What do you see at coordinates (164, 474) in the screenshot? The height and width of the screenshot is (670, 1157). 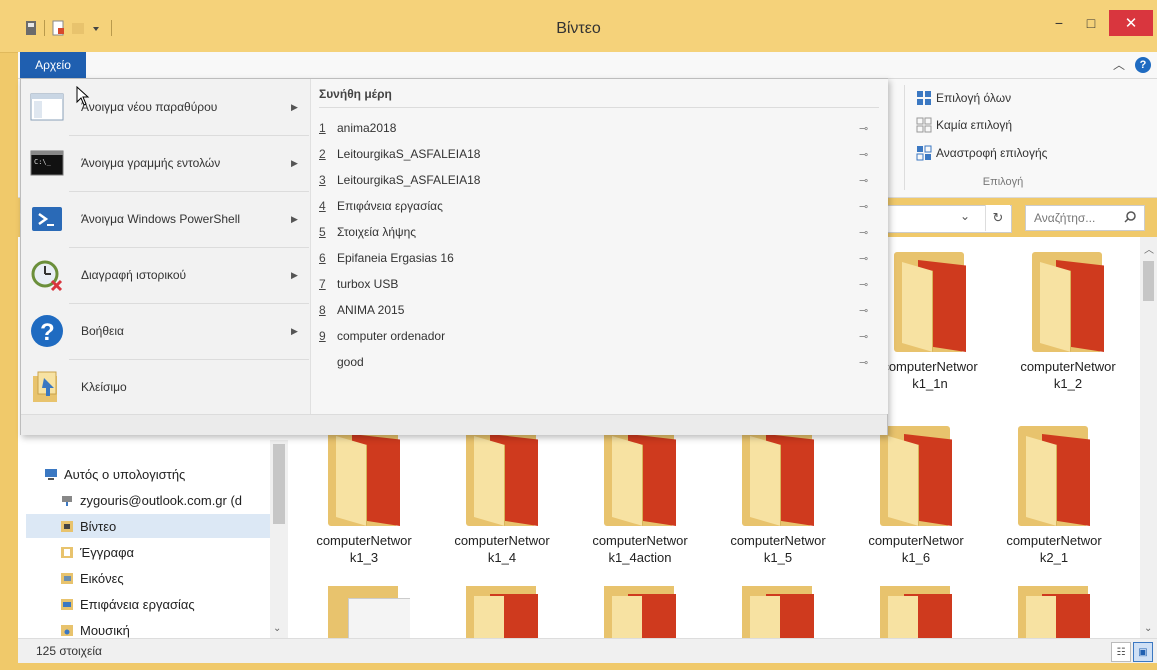 I see `nav-item-this-pc: Αυτός ο υπολογιστής` at bounding box center [164, 474].